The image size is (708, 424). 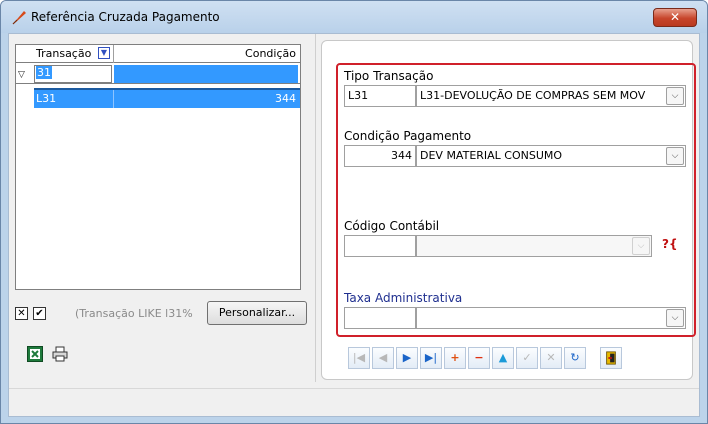 What do you see at coordinates (403, 298) in the screenshot?
I see `taxa-administrativa-label: Taxa Administrativa` at bounding box center [403, 298].